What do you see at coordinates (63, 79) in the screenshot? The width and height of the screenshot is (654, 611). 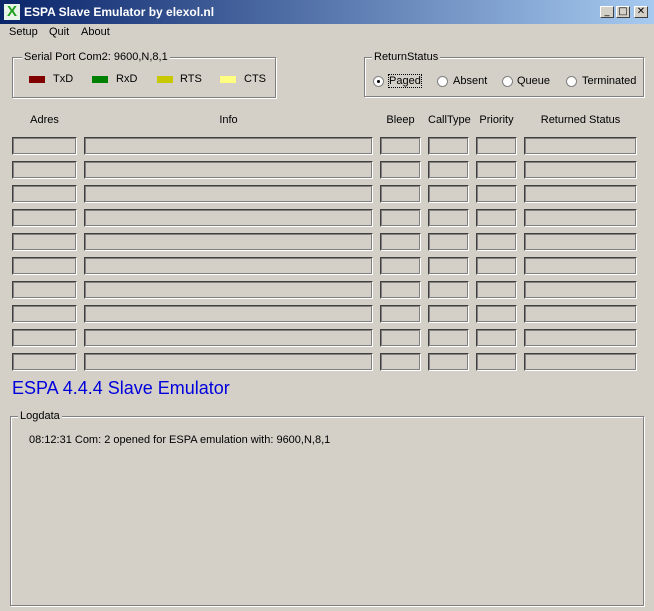 I see `txd-label: TxD` at bounding box center [63, 79].